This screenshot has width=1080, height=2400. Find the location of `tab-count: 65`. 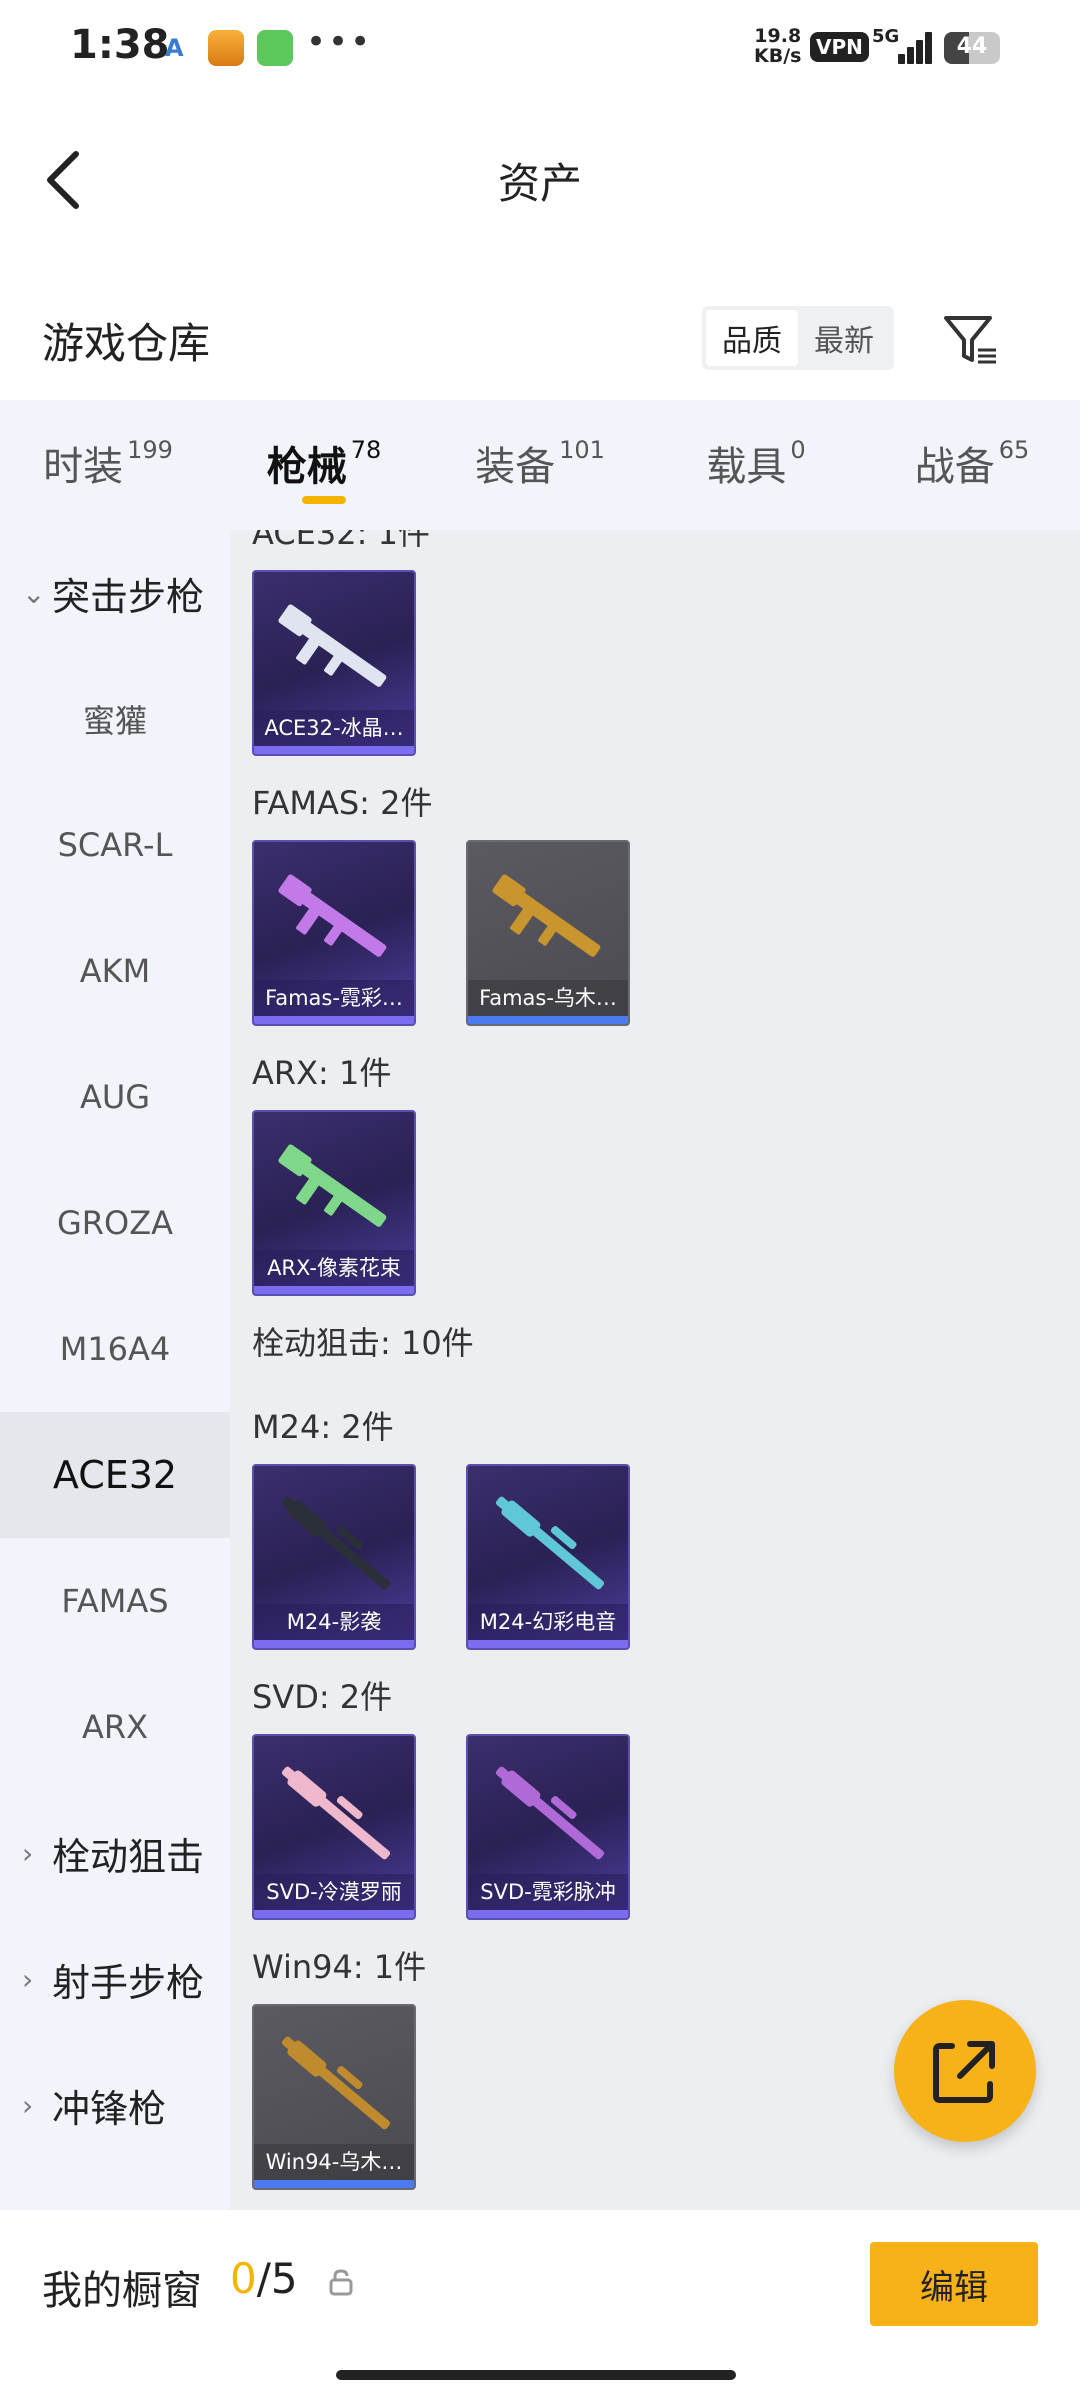

tab-count: 65 is located at coordinates (1014, 450).